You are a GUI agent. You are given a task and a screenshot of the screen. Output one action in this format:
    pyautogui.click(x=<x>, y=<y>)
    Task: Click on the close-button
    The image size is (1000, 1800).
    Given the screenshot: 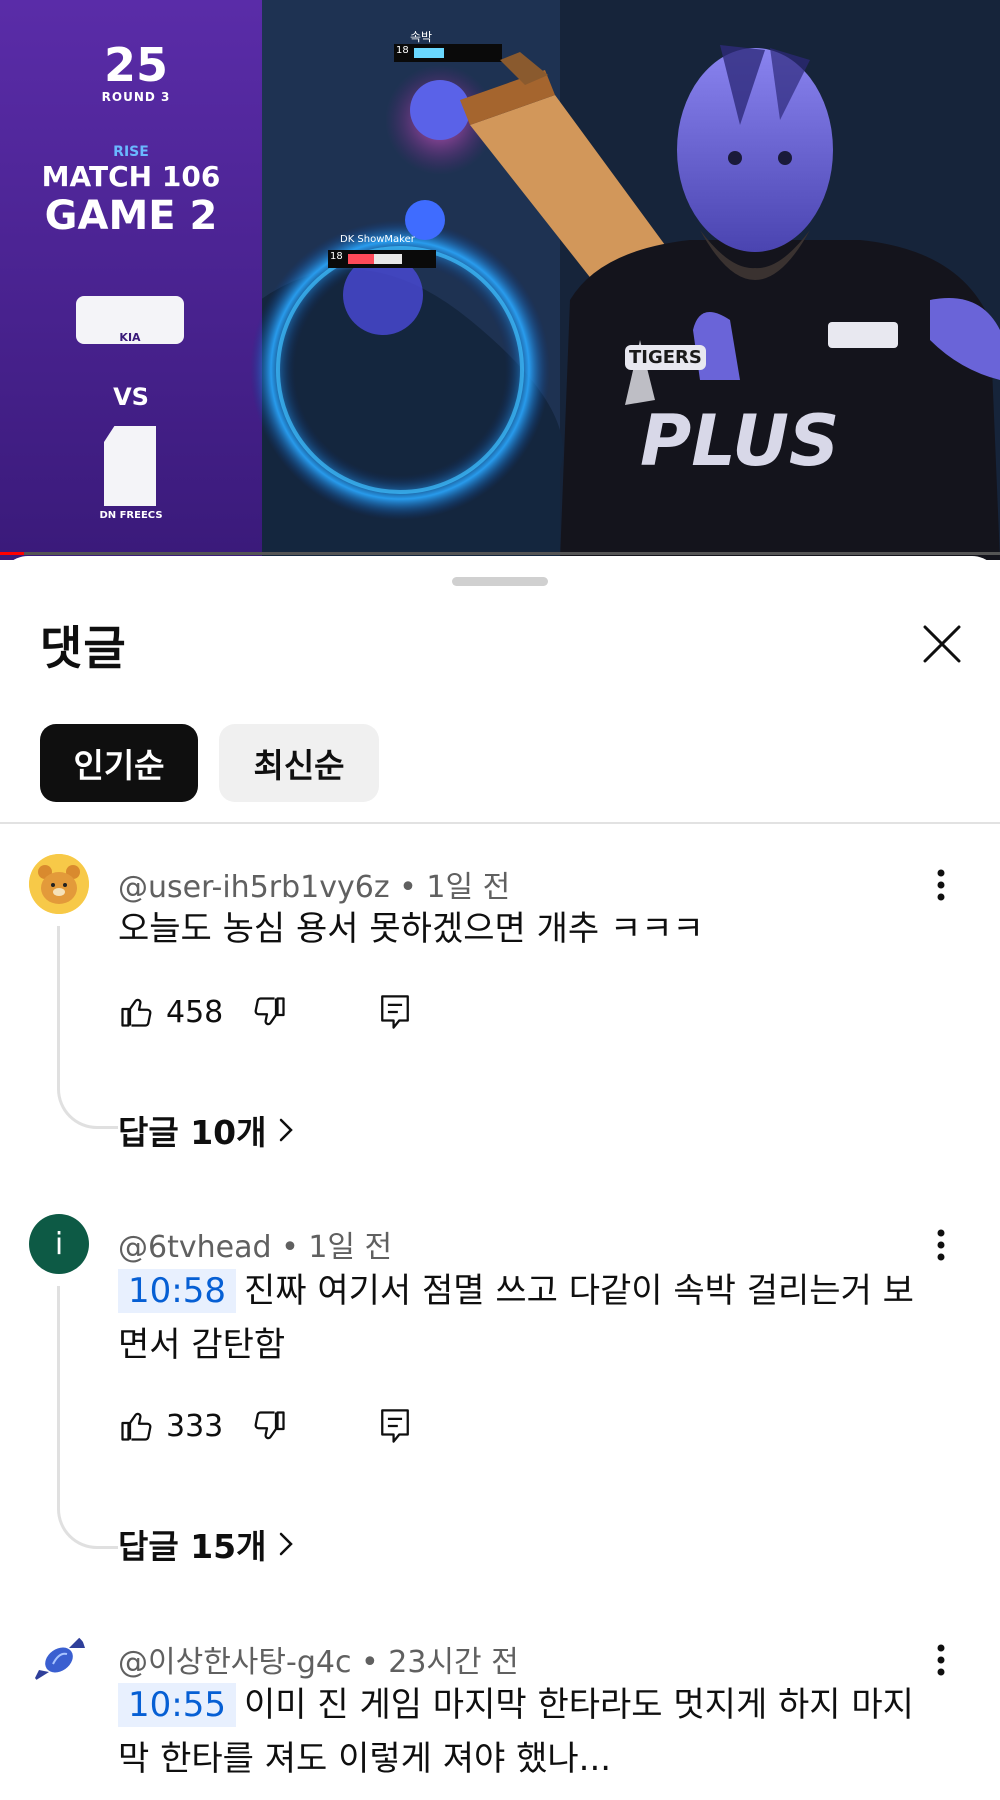 What is the action you would take?
    pyautogui.click(x=942, y=644)
    